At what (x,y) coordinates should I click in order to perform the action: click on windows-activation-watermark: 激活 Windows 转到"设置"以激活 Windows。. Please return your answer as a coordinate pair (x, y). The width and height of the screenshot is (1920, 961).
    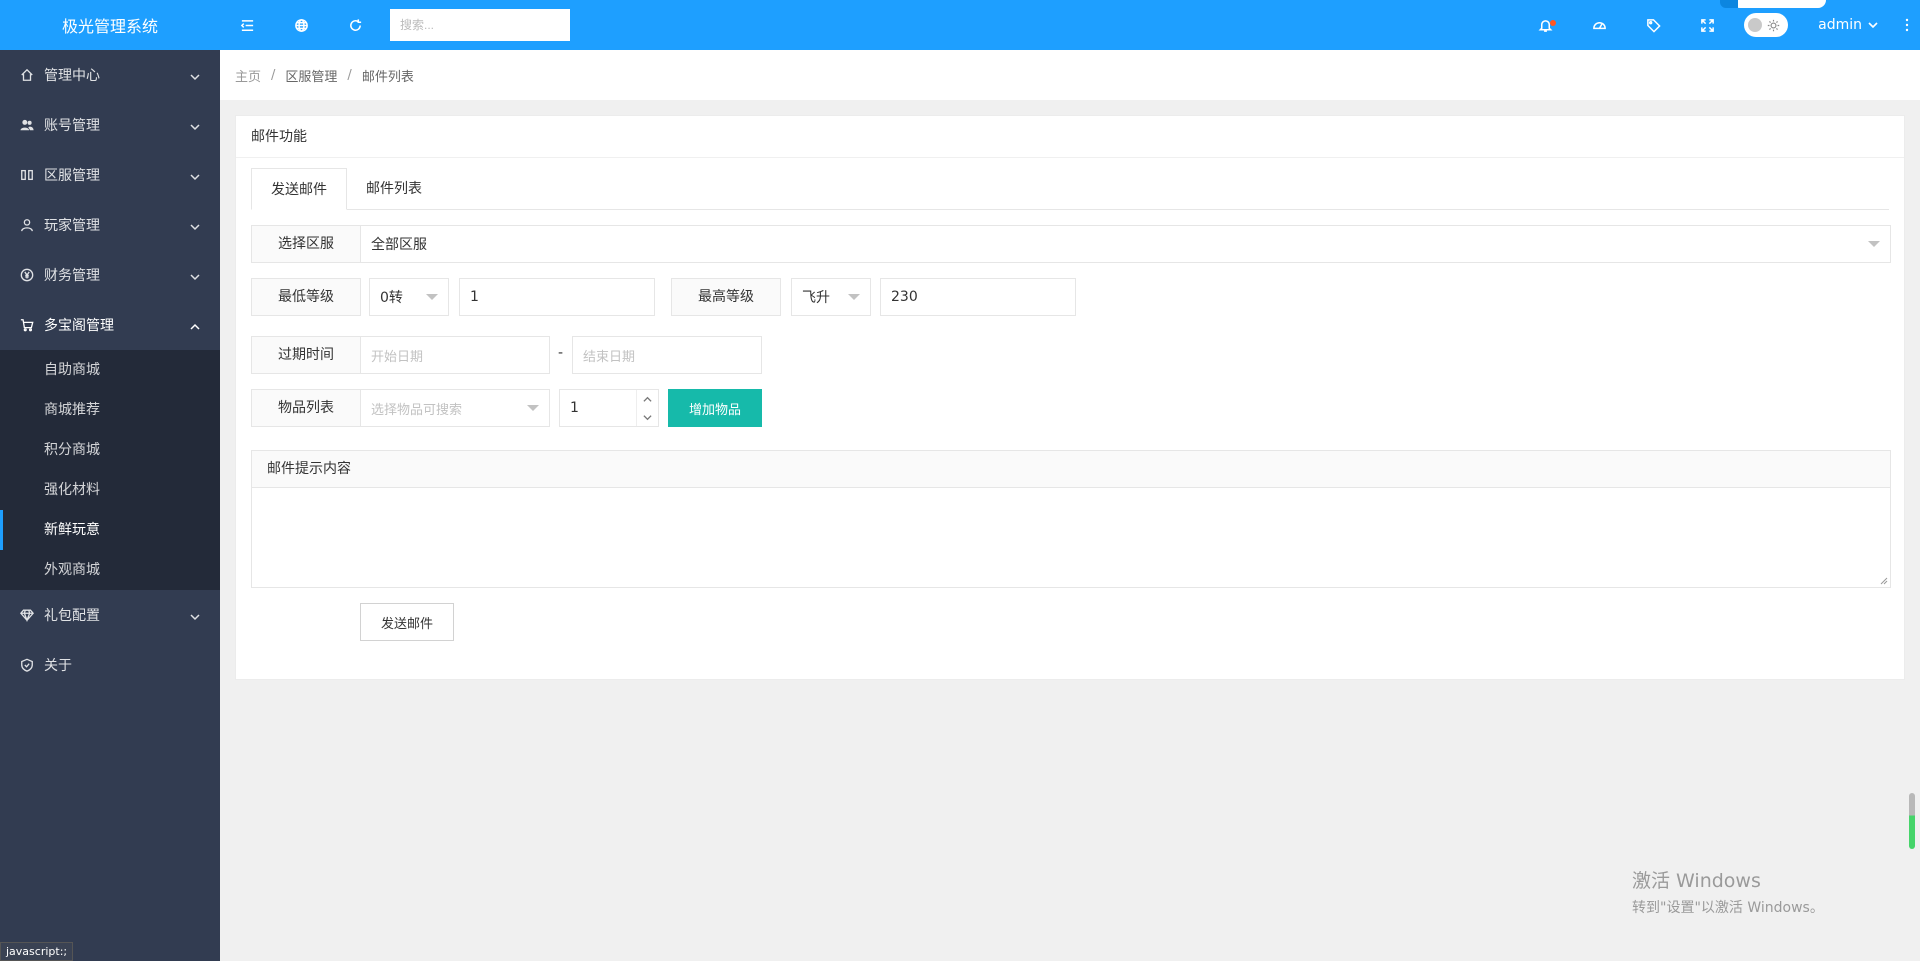
    Looking at the image, I should click on (1728, 891).